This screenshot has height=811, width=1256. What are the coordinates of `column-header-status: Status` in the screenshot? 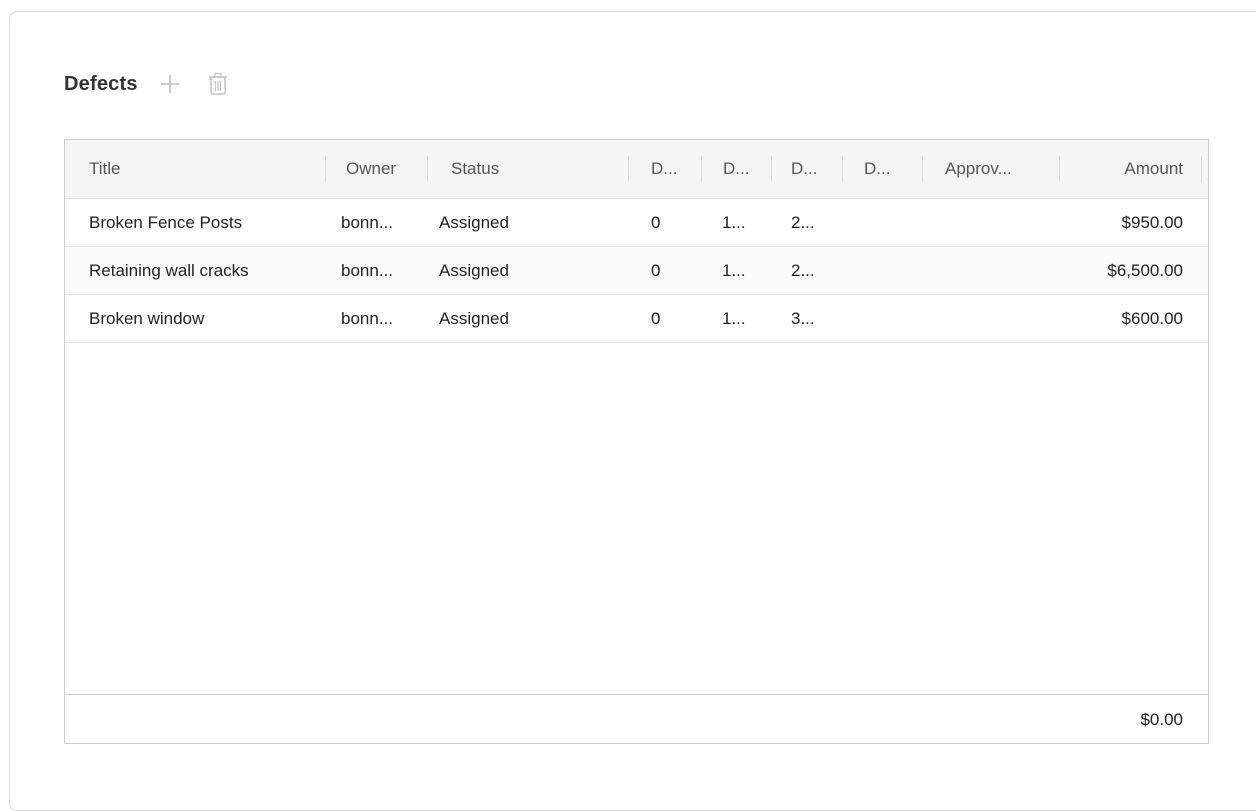 It's located at (536, 169).